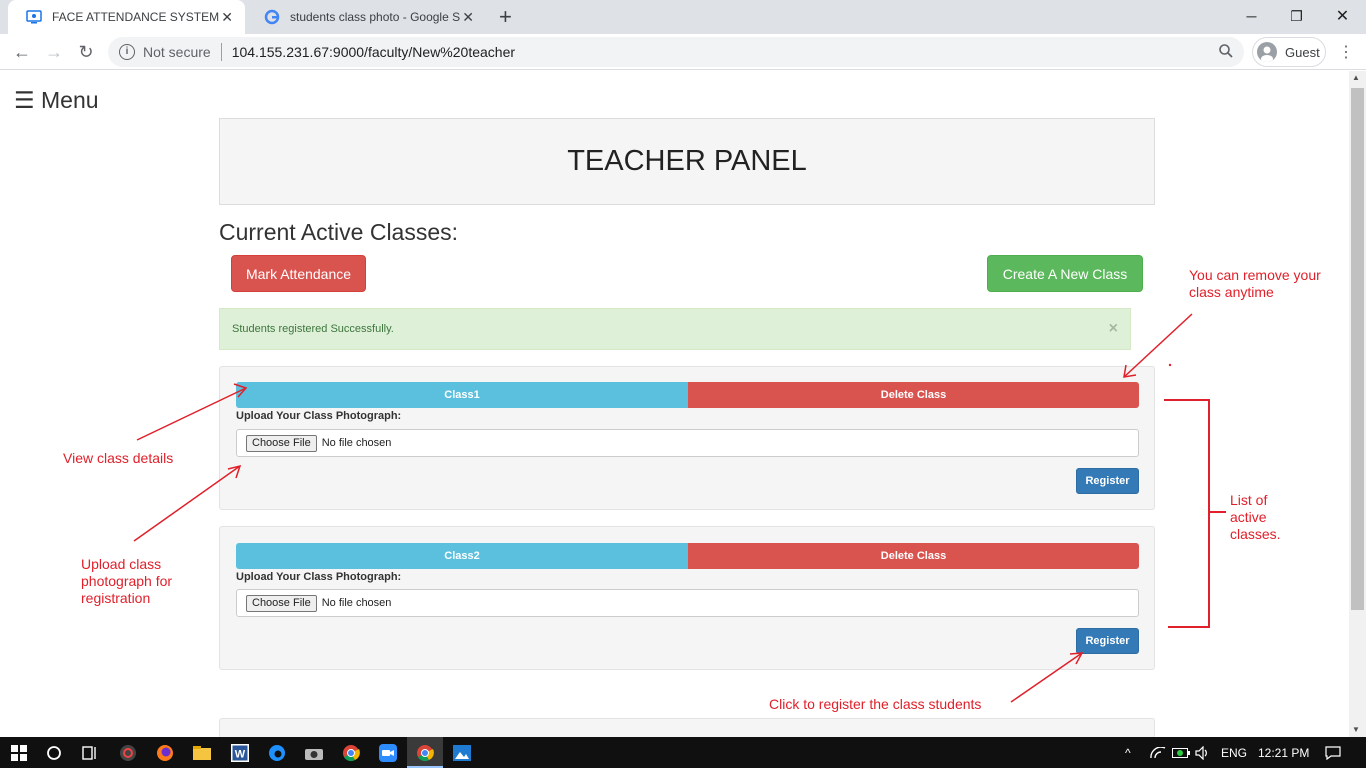 This screenshot has width=1366, height=768. I want to click on media-app-icon, so click(128, 753).